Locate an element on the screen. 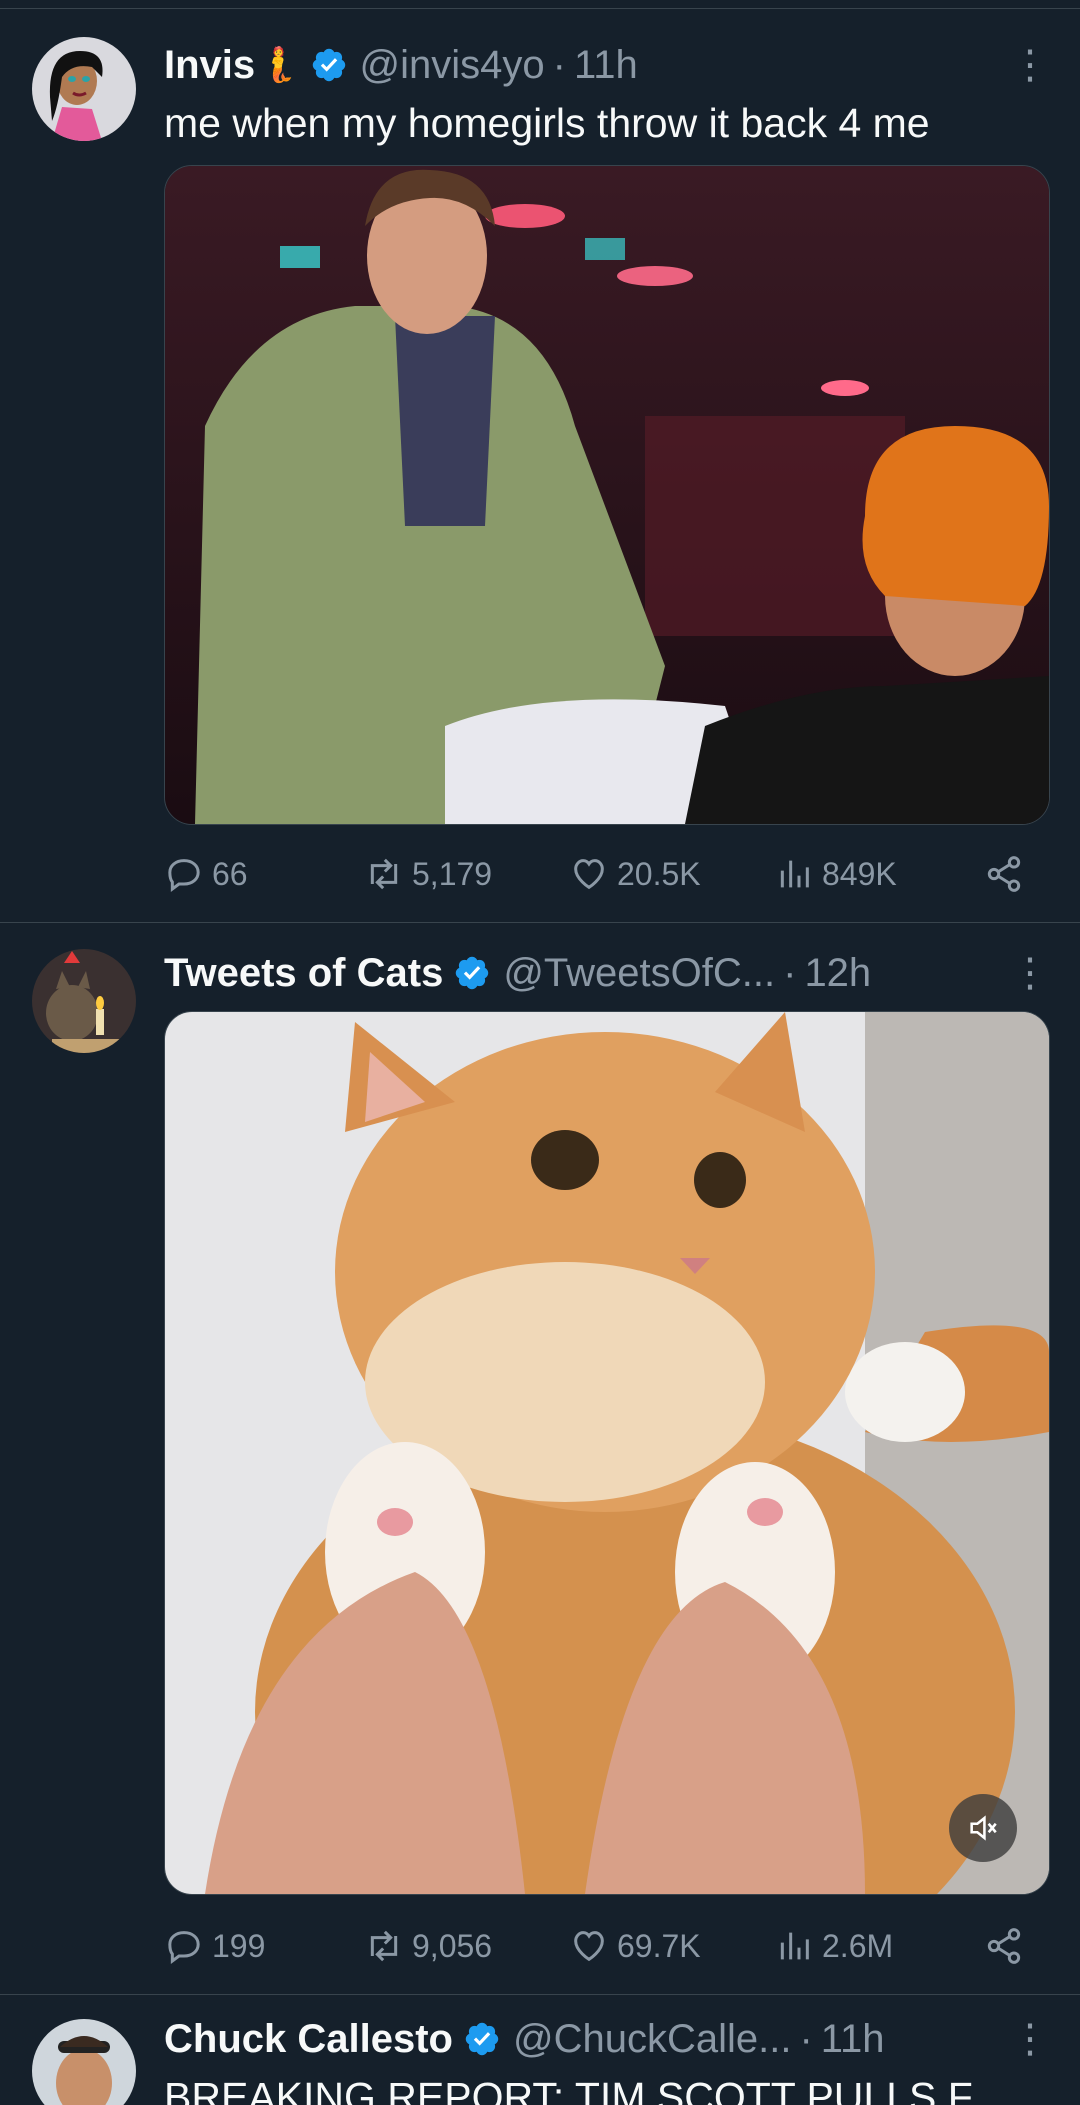 The image size is (1080, 2105). mute-icon is located at coordinates (983, 1828).